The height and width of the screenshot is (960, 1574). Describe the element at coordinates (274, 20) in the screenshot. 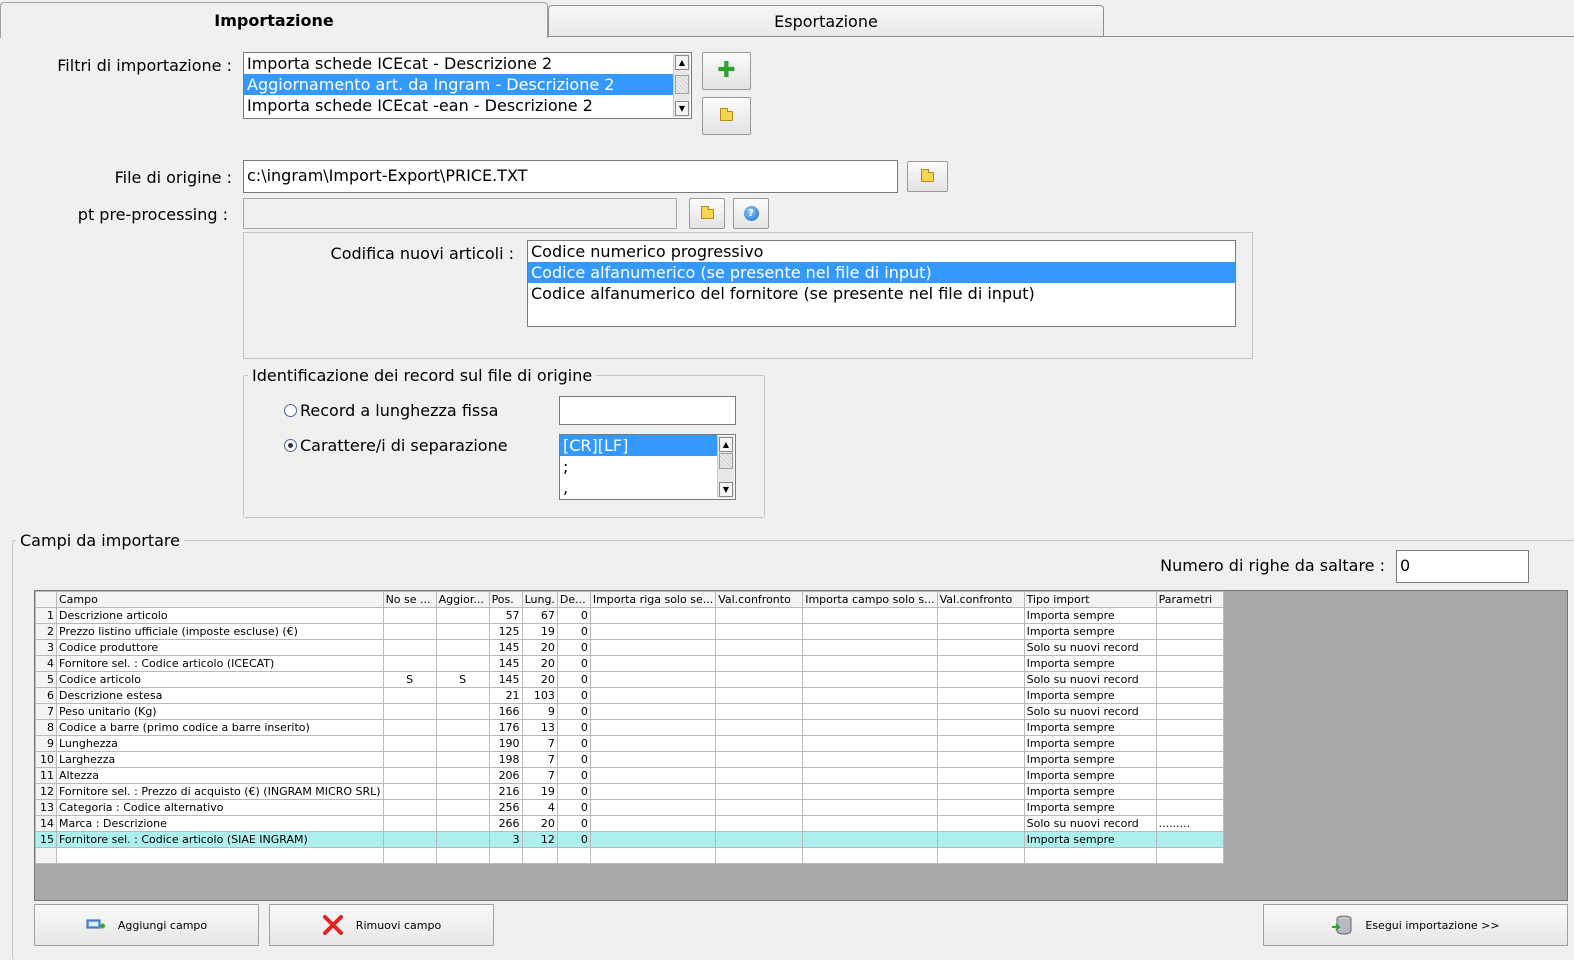

I see `tab-importazione: Importazione` at that location.